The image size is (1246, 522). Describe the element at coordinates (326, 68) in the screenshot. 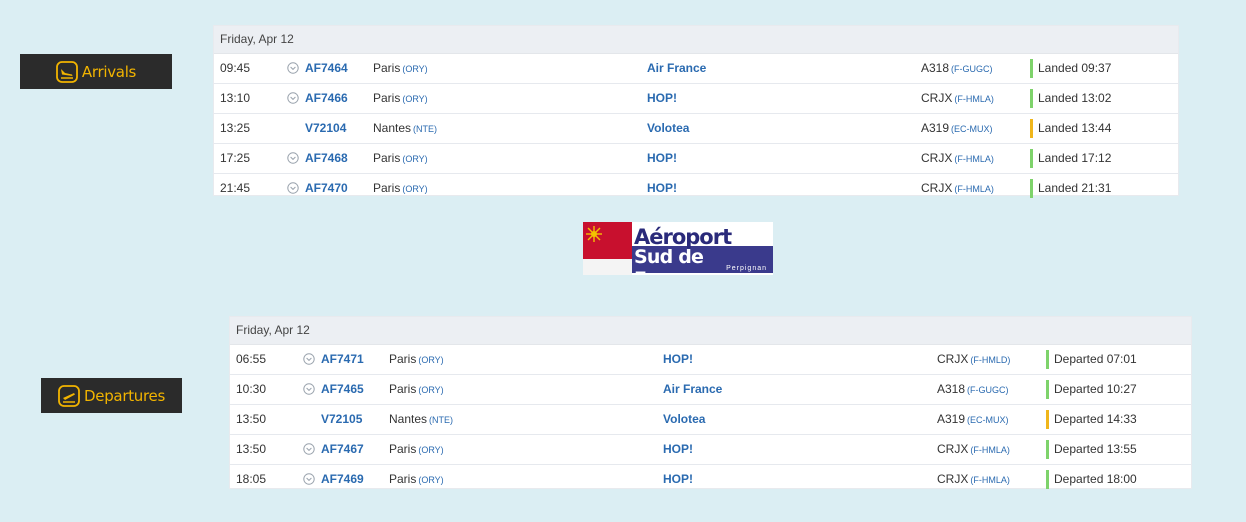

I see `flight-number-link: AF7464` at that location.